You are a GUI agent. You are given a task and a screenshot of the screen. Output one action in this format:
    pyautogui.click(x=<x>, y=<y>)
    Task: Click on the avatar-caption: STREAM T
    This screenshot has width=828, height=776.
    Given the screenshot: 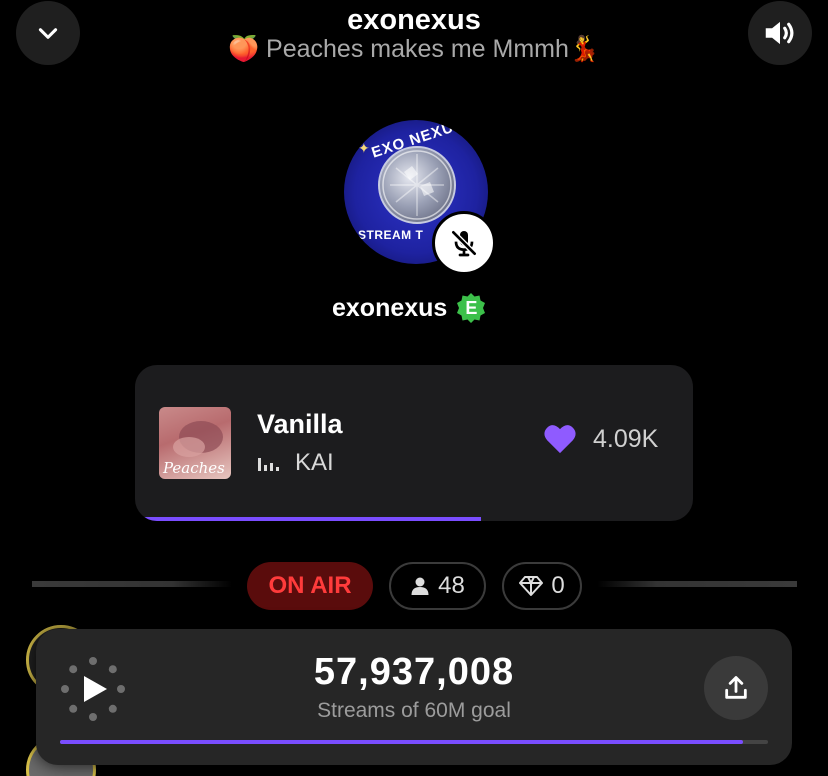 What is the action you would take?
    pyautogui.click(x=391, y=235)
    